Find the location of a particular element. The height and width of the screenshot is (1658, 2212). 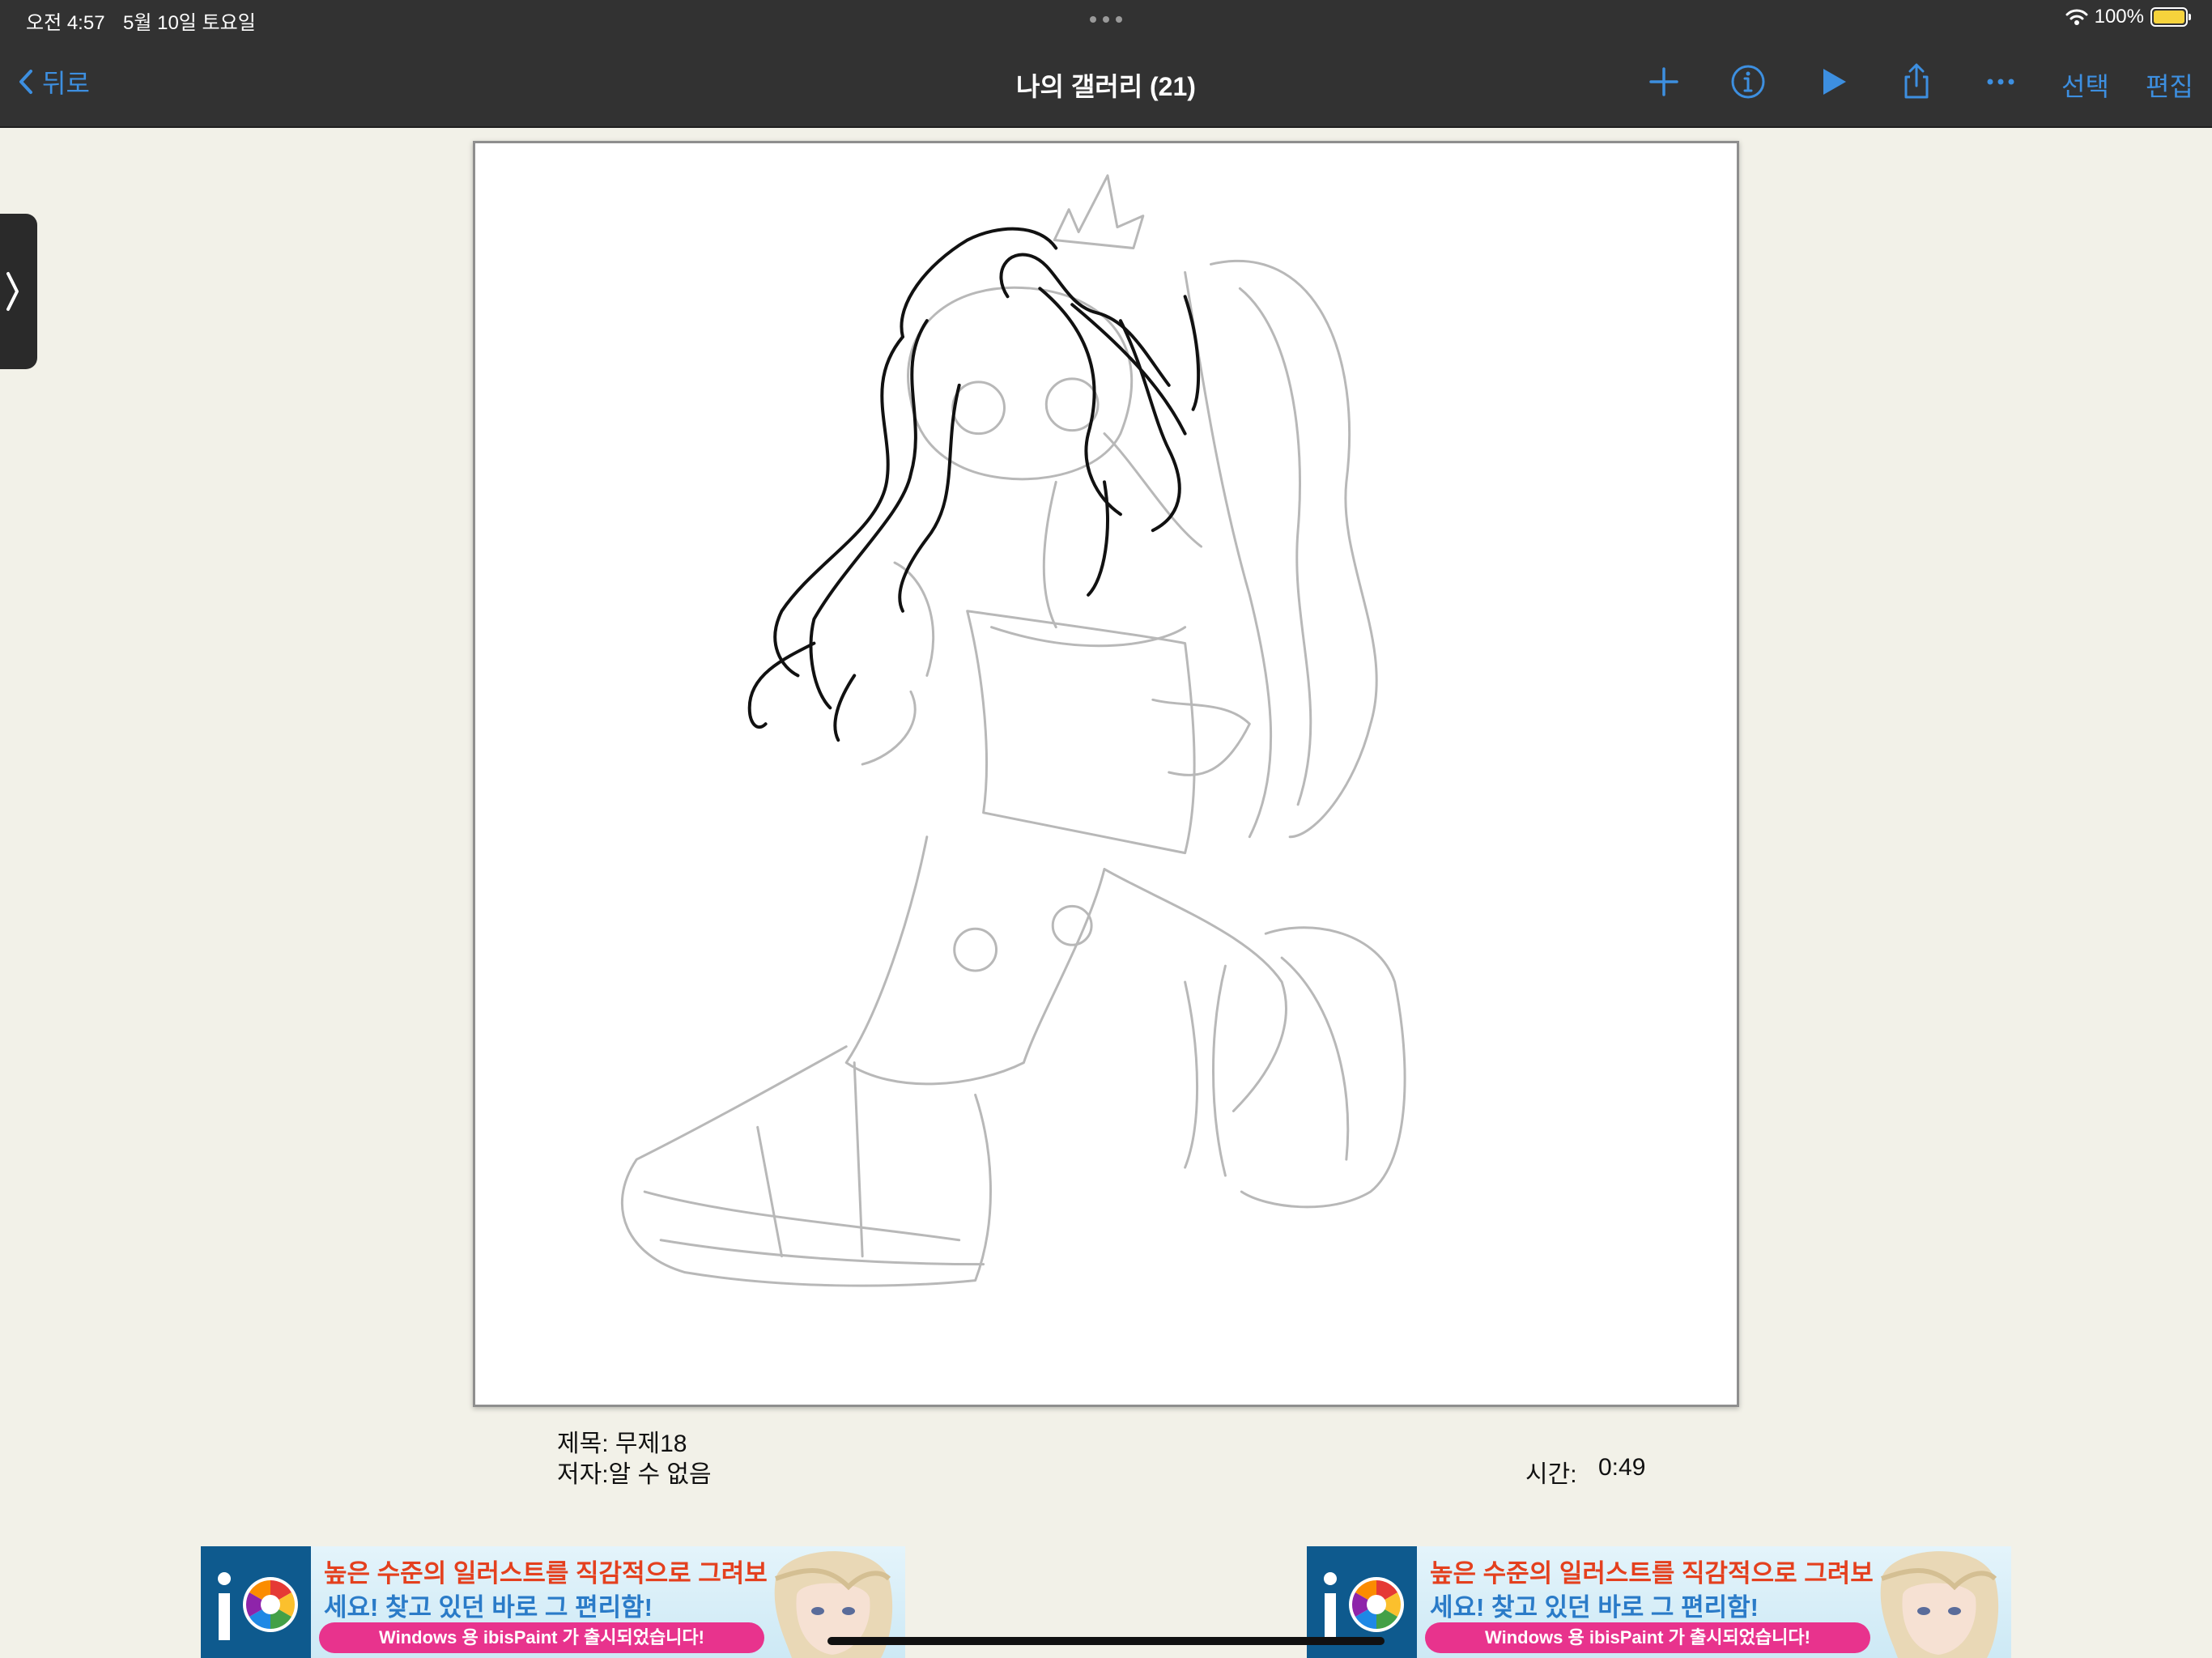

more-icon is located at coordinates (2000, 82).